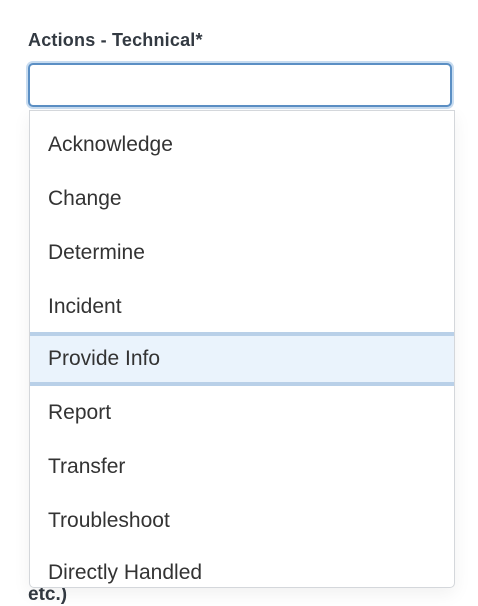  I want to click on option-provide-info: Provide Info, so click(242, 359).